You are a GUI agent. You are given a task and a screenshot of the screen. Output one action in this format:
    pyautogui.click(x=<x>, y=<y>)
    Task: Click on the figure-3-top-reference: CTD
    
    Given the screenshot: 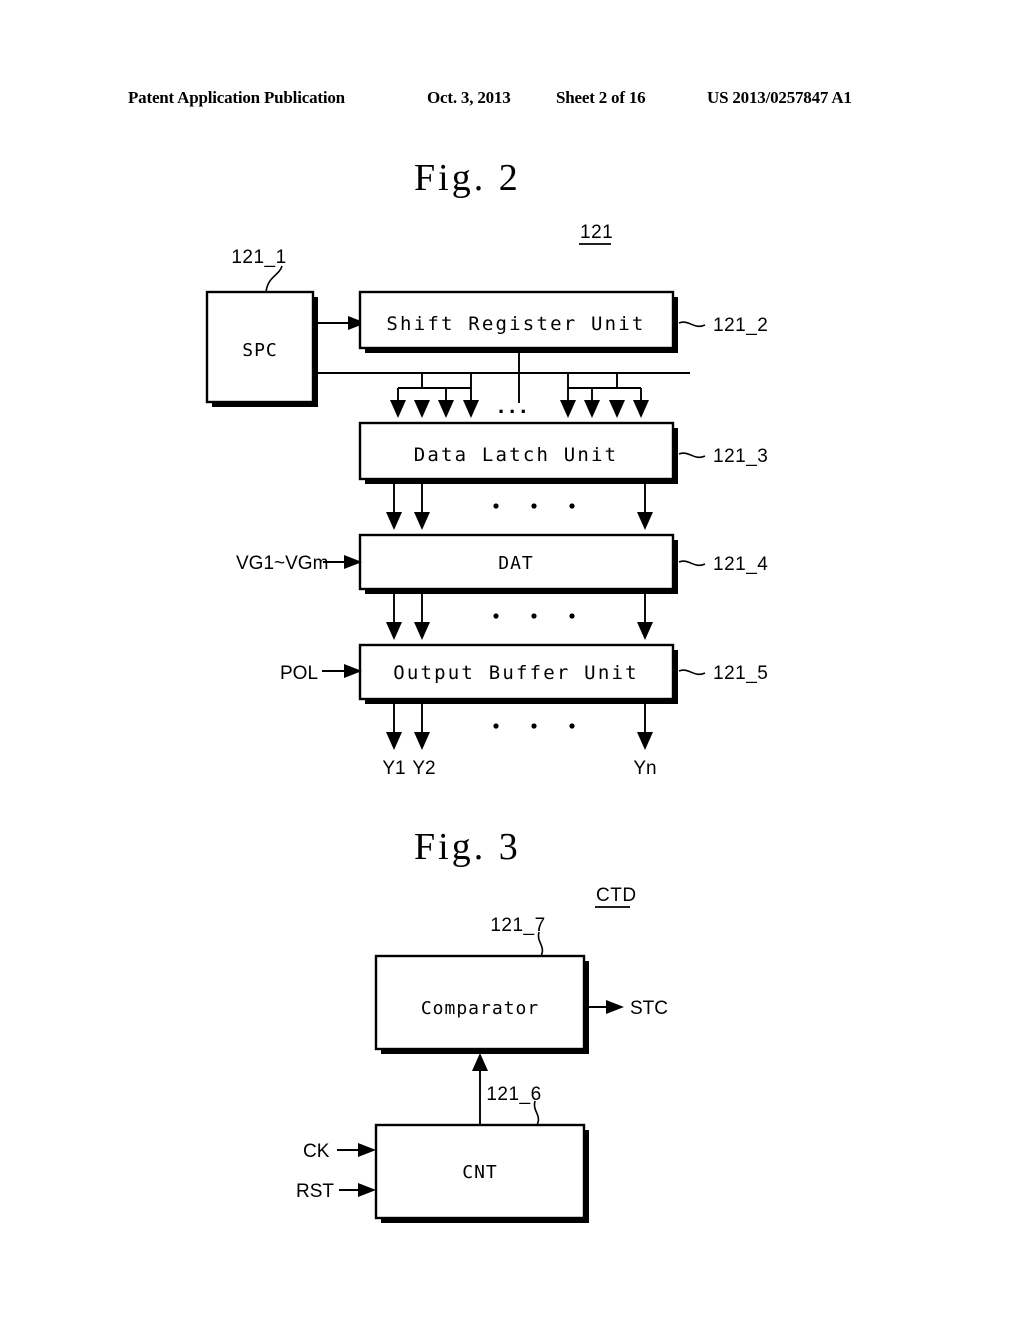 What is the action you would take?
    pyautogui.click(x=616, y=895)
    